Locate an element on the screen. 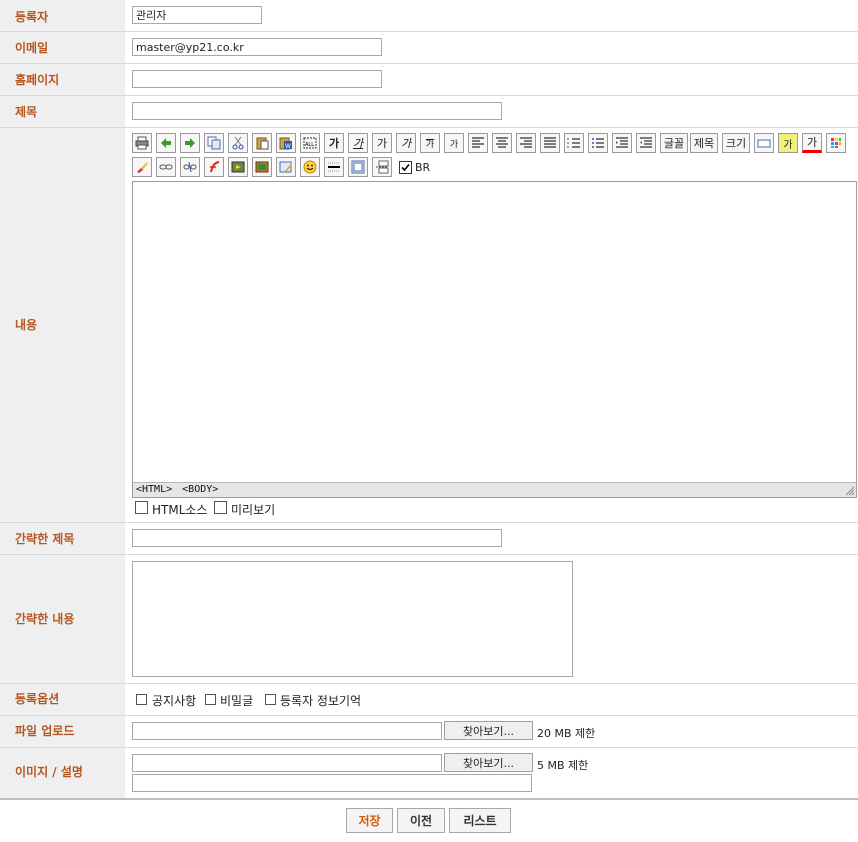  email-input is located at coordinates (257, 47).